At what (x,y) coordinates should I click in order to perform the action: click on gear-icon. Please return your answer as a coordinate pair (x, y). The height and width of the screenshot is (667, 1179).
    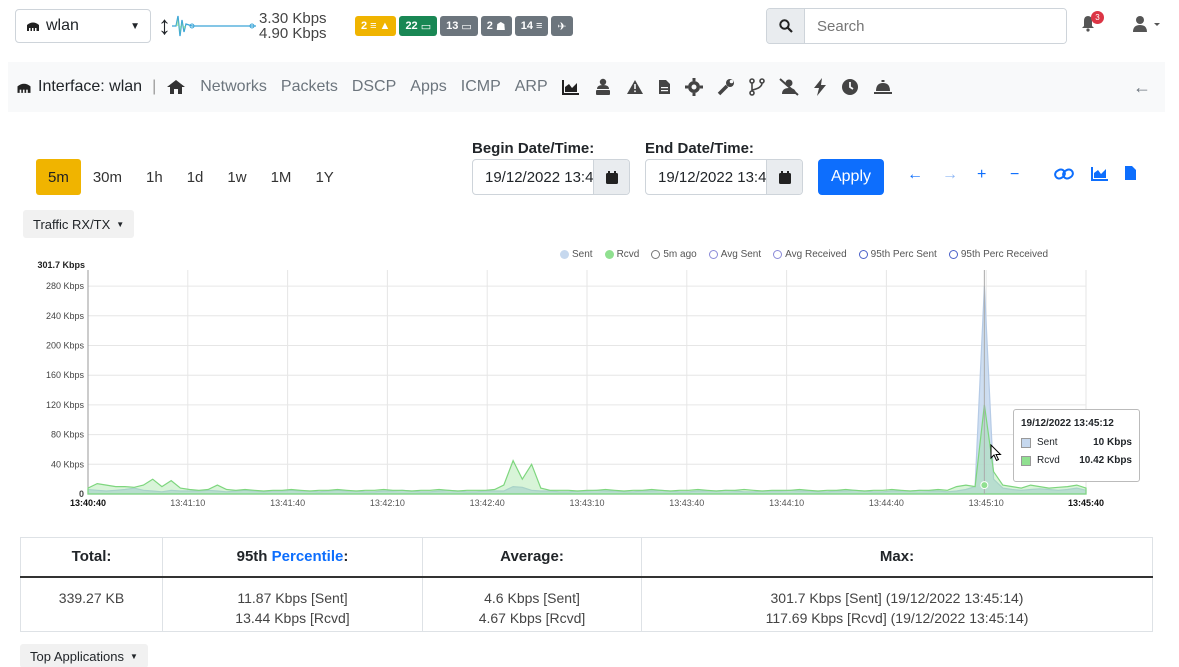
    Looking at the image, I should click on (693, 87).